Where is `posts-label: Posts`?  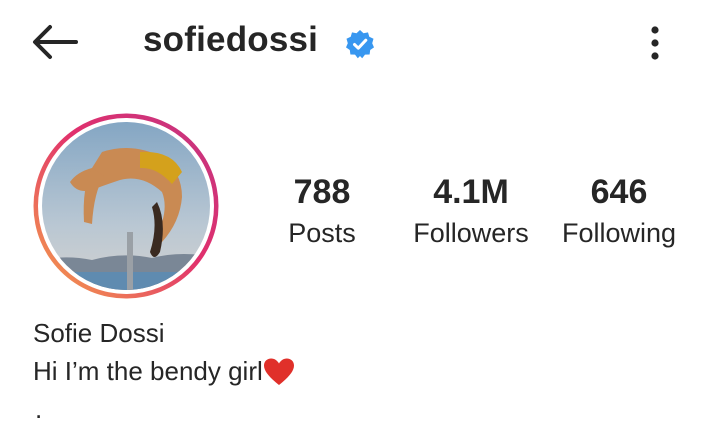 posts-label: Posts is located at coordinates (322, 233).